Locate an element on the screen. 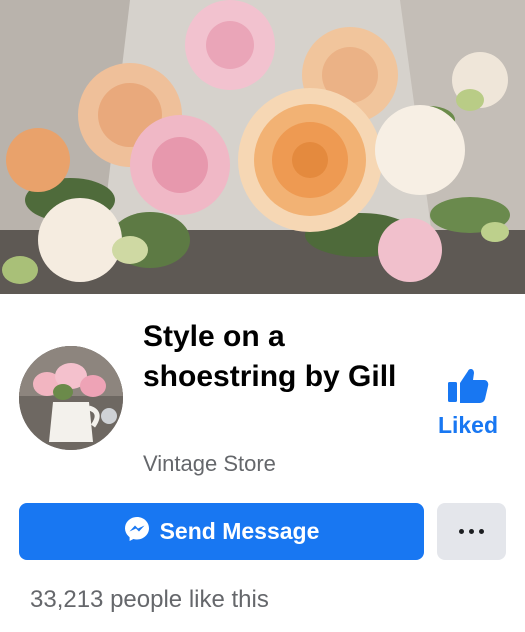 Image resolution: width=525 pixels, height=632 pixels. liked-button: Liked is located at coordinates (468, 402).